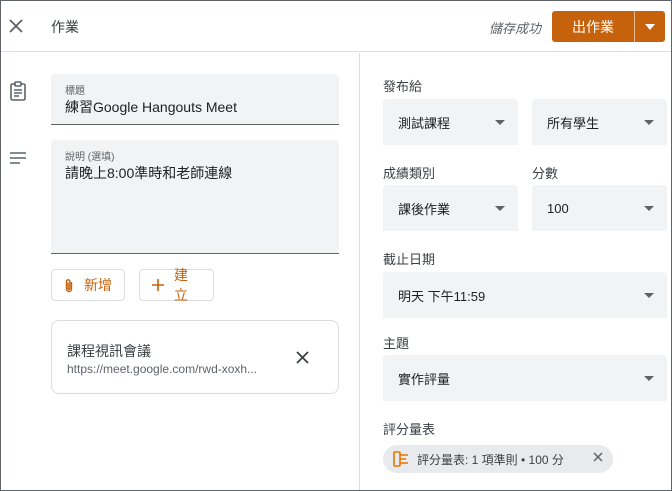  What do you see at coordinates (109, 351) in the screenshot?
I see `attachment-title: 課程視訊會議` at bounding box center [109, 351].